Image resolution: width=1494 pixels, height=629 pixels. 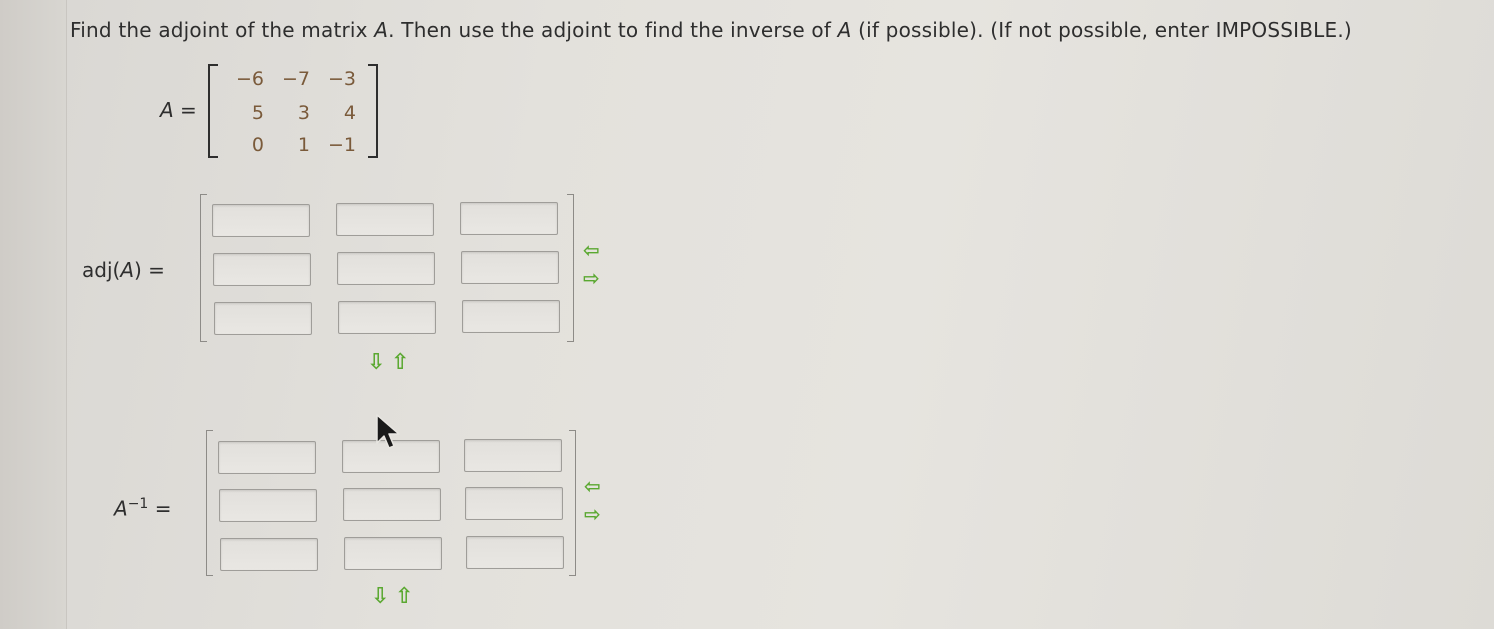 What do you see at coordinates (844, 30) in the screenshot?
I see `question-var-2: A` at bounding box center [844, 30].